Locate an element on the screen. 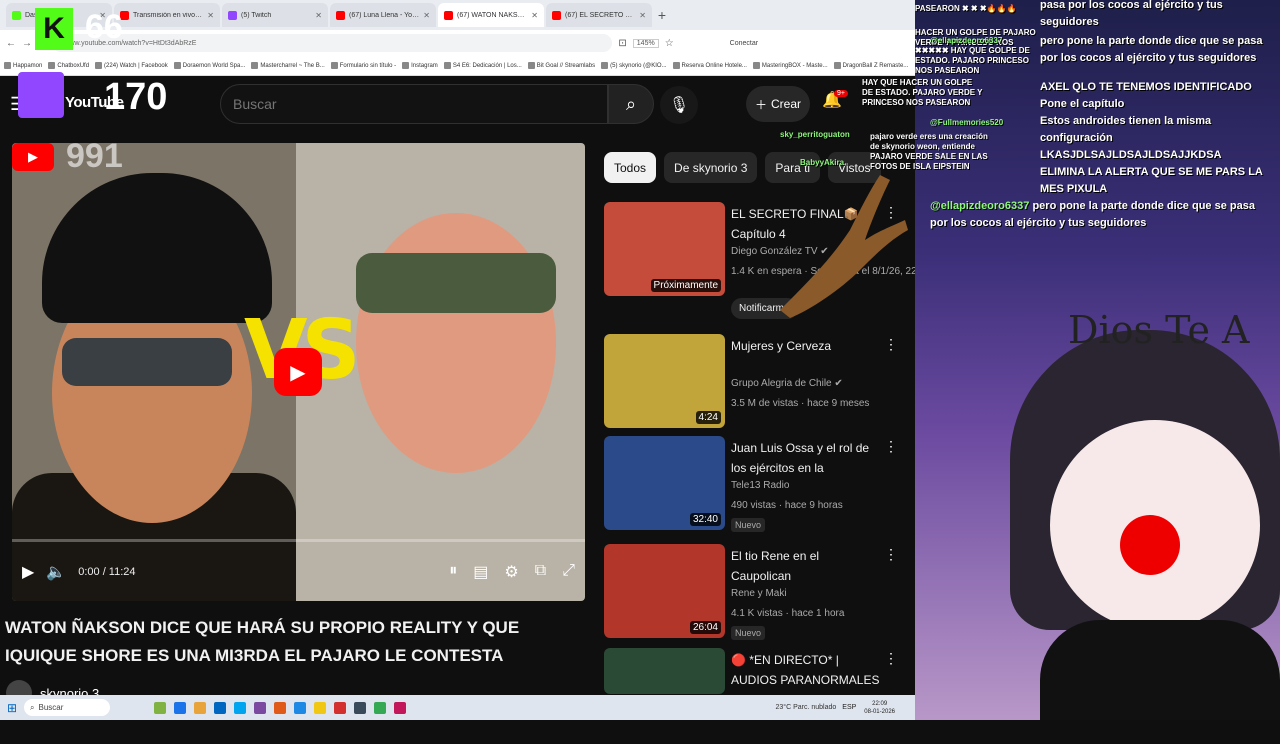 The width and height of the screenshot is (1280, 744). settings-gear-icon: ⚙ is located at coordinates (511, 572).